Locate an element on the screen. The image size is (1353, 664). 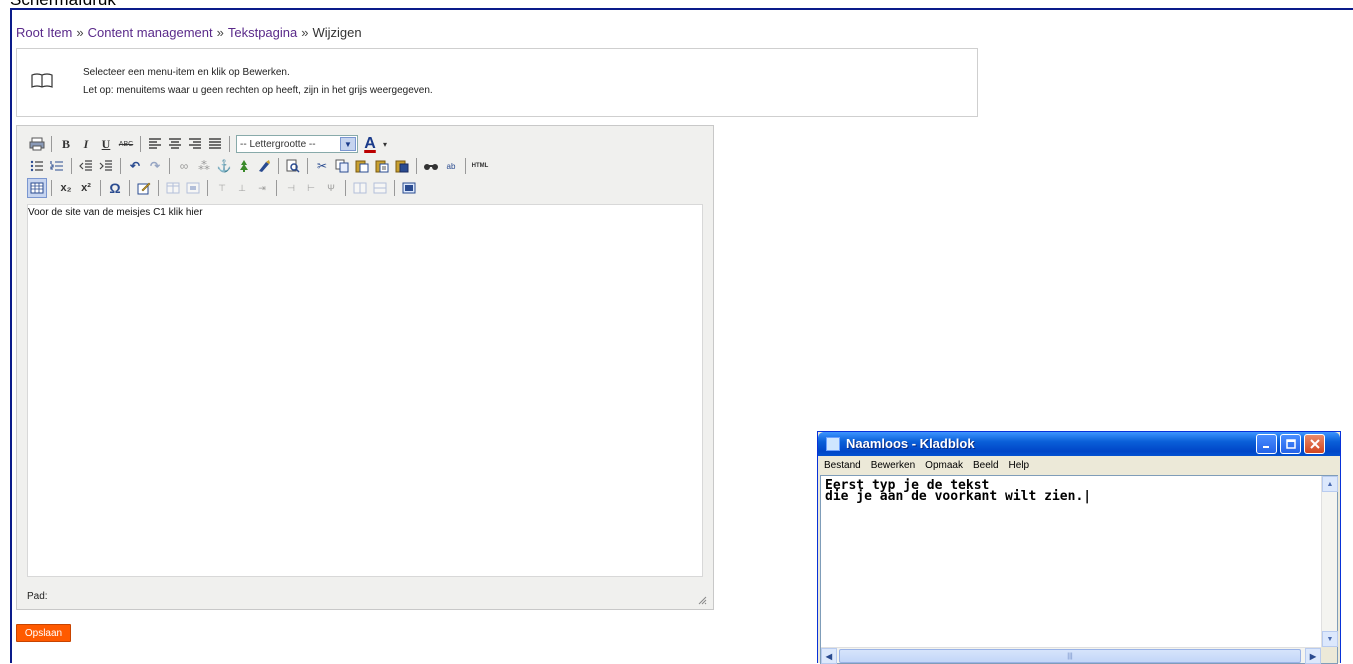
underline-icon: U is located at coordinates (106, 144).